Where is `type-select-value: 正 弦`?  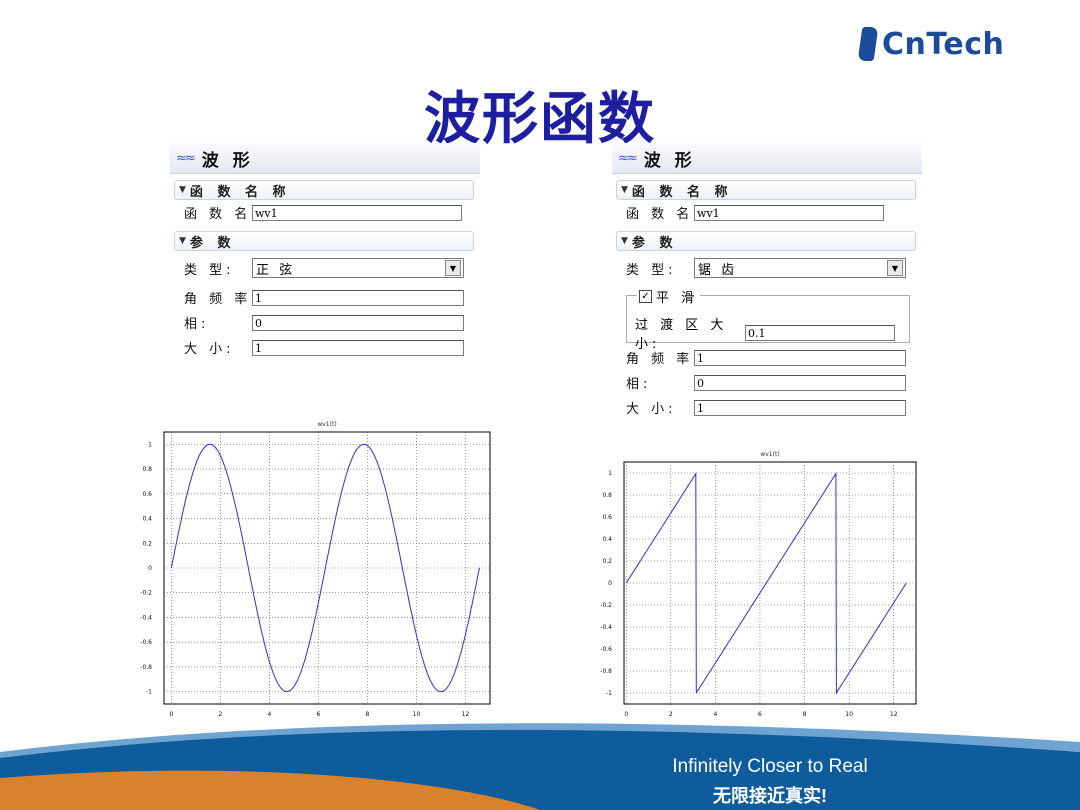
type-select-value: 正 弦 is located at coordinates (276, 270).